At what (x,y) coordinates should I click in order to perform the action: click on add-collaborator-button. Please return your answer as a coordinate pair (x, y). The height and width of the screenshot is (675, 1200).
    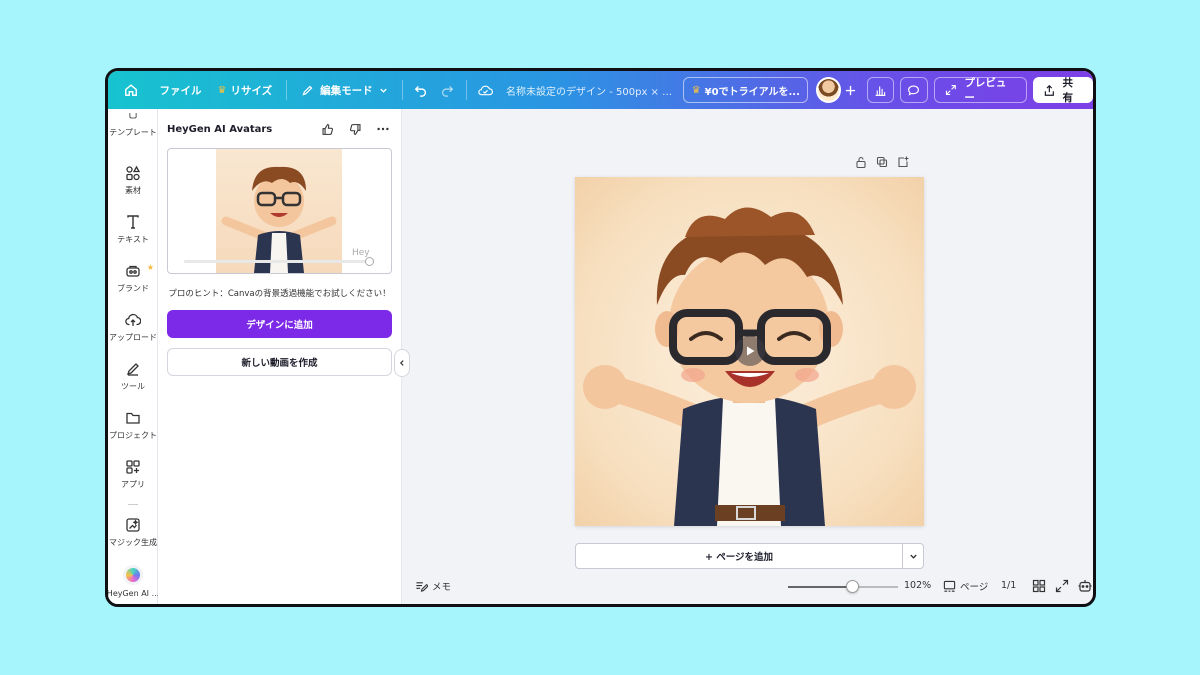
    Looking at the image, I should click on (851, 90).